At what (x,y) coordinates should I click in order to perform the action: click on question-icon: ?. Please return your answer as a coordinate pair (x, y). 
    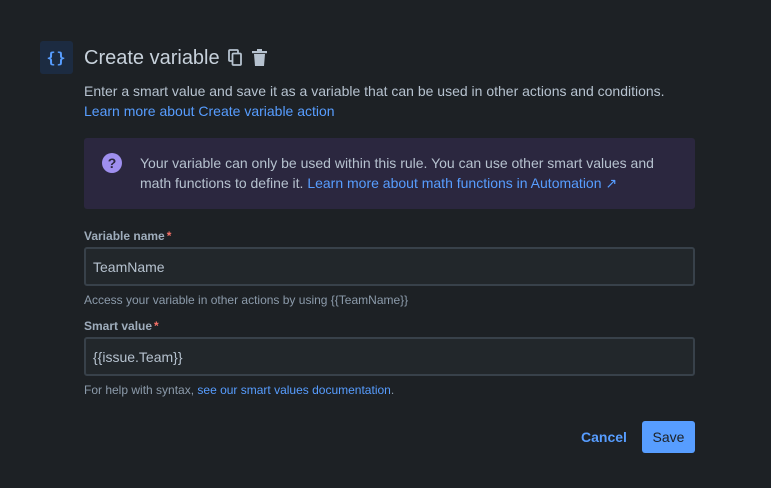
    Looking at the image, I should click on (112, 163).